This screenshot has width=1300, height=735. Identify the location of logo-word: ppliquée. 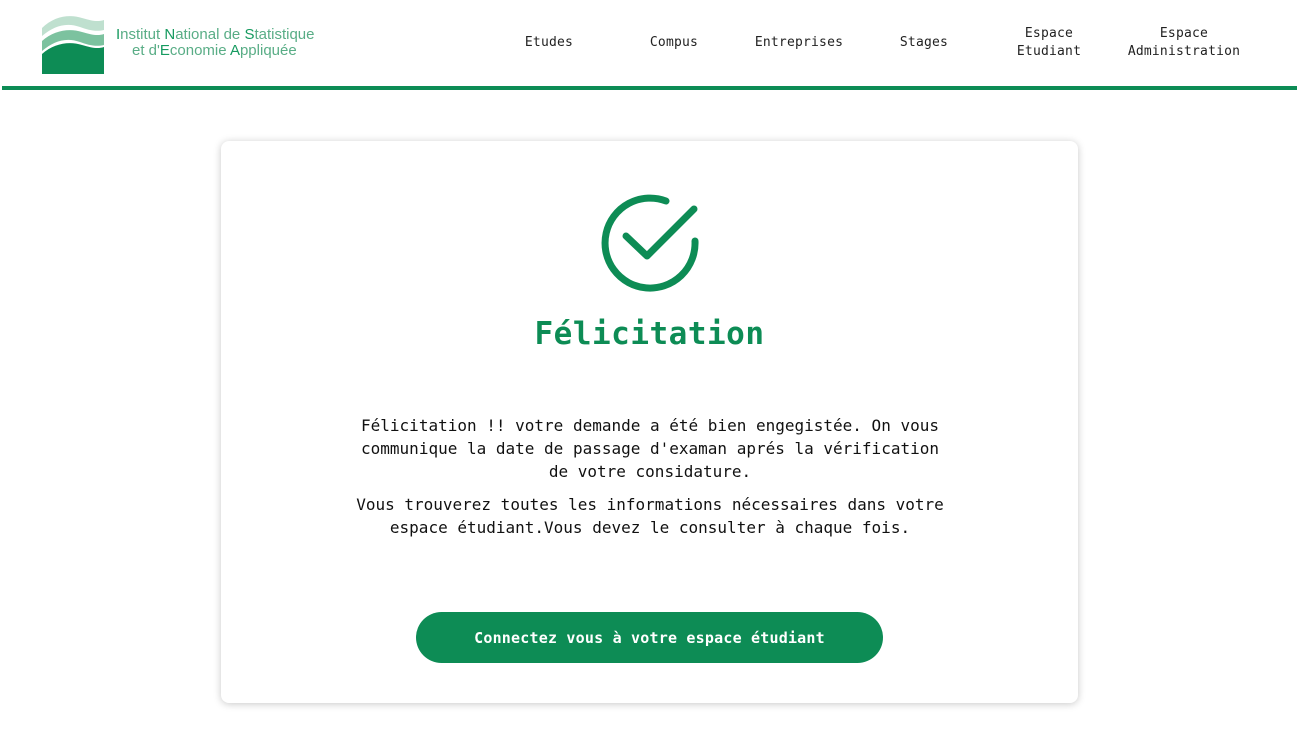
(268, 50).